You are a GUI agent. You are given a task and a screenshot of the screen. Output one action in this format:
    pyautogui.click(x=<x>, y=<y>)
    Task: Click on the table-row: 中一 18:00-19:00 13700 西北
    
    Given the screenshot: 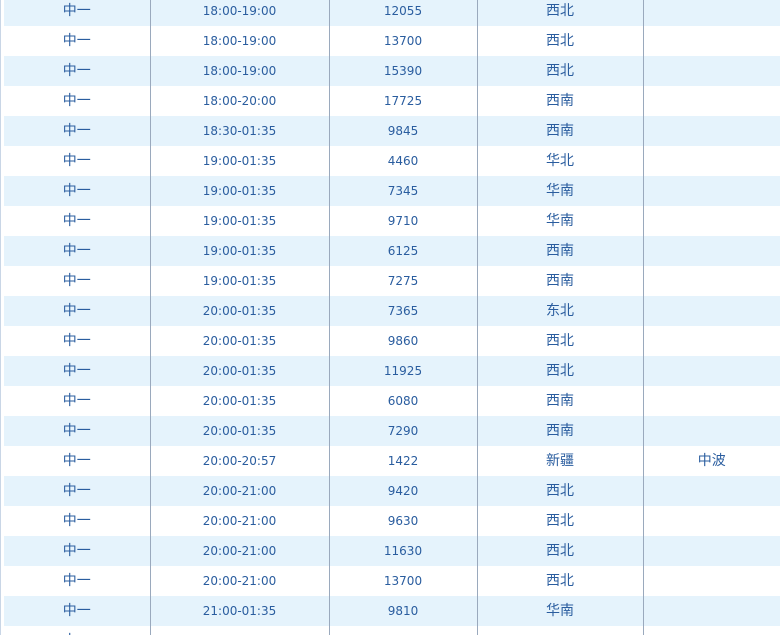 What is the action you would take?
    pyautogui.click(x=392, y=41)
    